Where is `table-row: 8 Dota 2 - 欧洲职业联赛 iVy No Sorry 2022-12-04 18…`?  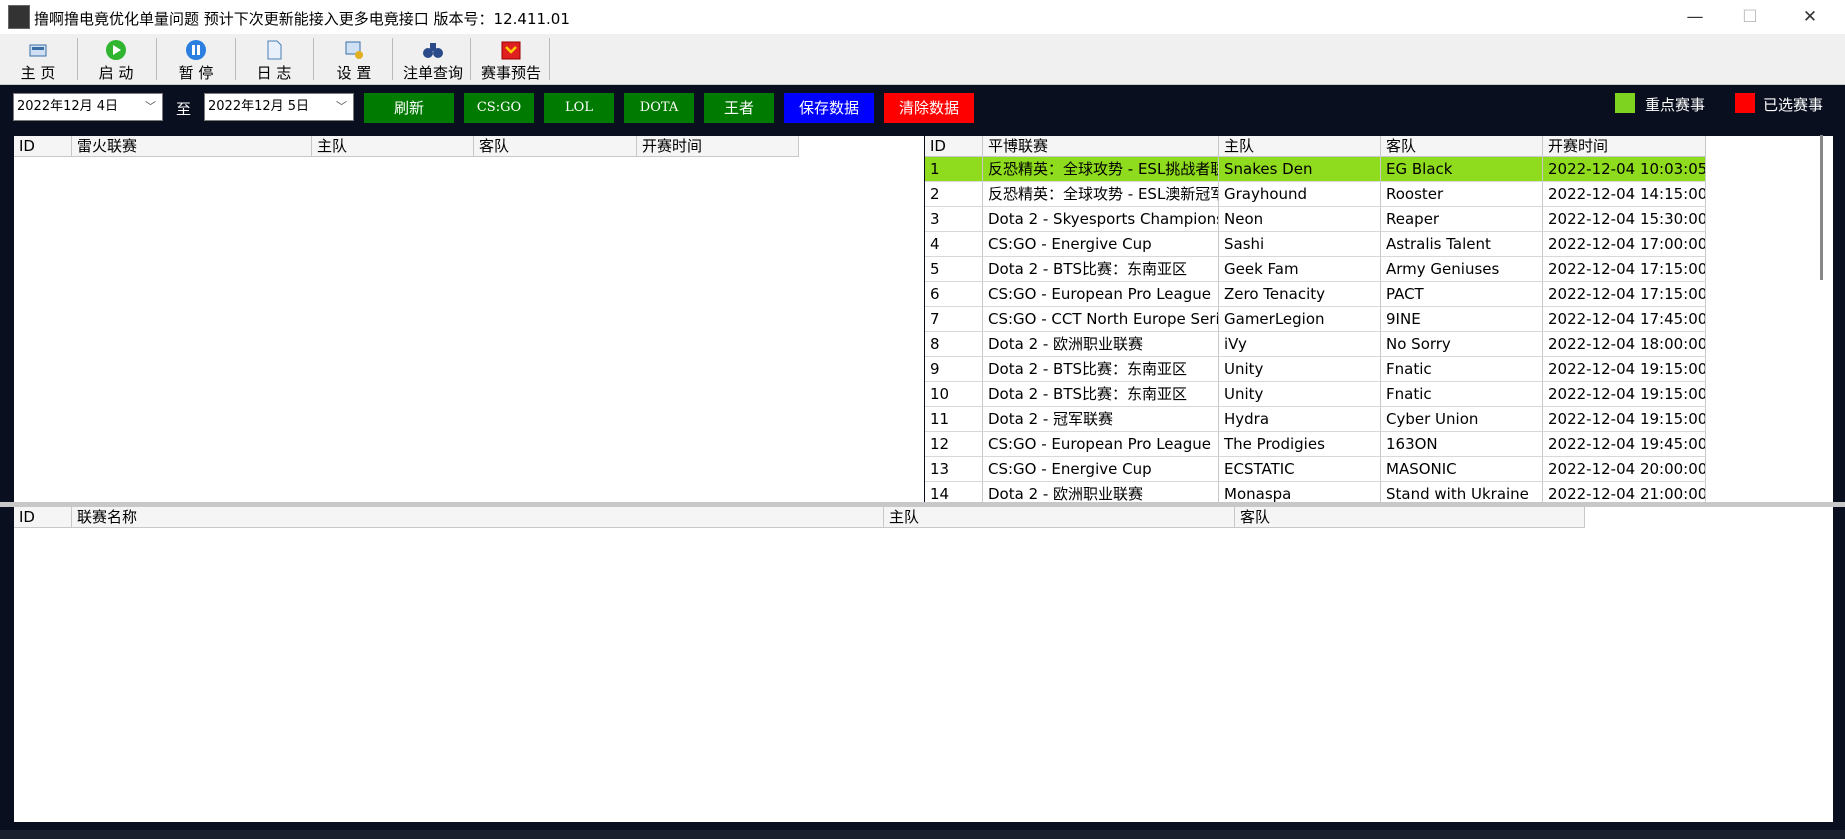 table-row: 8 Dota 2 - 欧洲职业联赛 iVy No Sorry 2022-12-04 18… is located at coordinates (1315, 344).